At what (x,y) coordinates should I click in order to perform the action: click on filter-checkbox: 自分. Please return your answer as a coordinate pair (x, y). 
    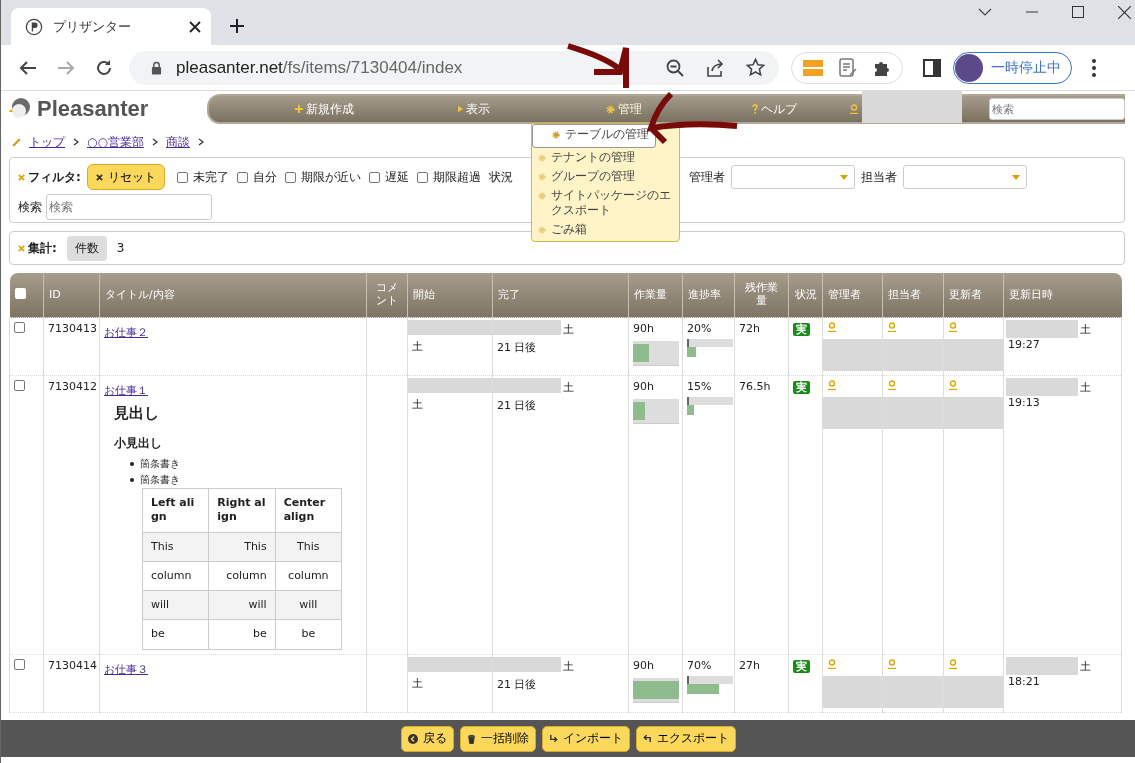
    Looking at the image, I should click on (256, 177).